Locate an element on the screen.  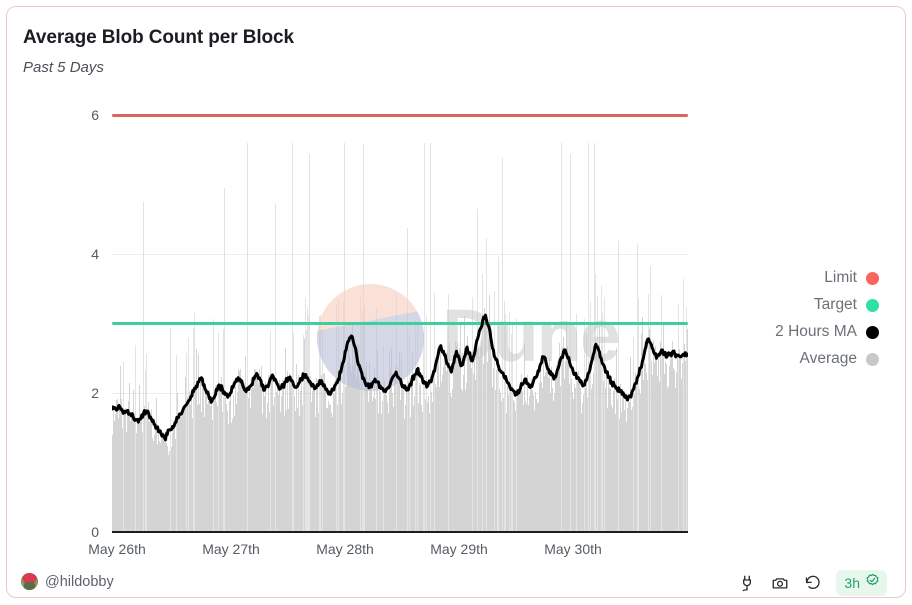
x-tick-label: May 29th is located at coordinates (459, 549).